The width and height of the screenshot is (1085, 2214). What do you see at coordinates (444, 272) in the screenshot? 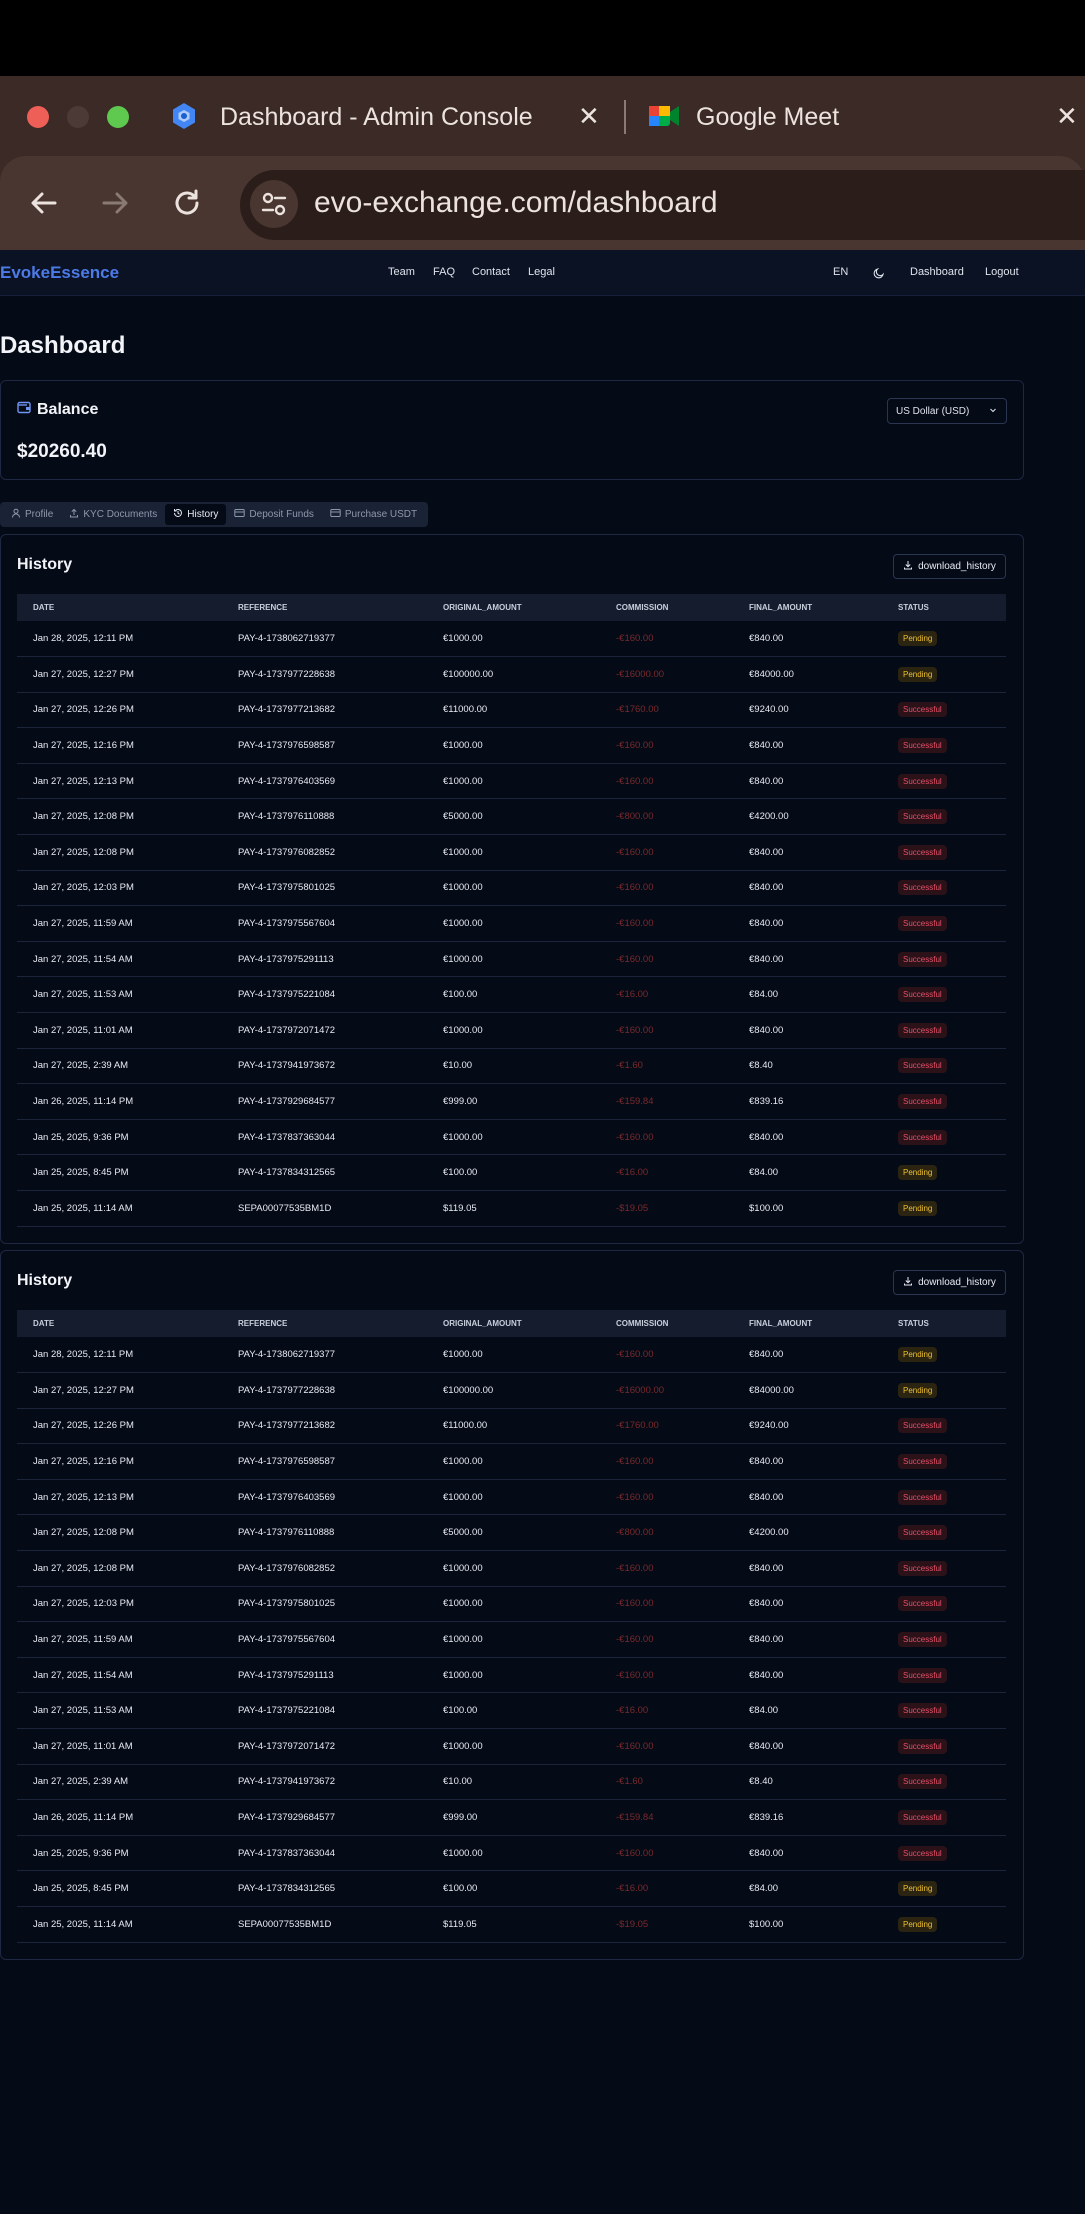
I see `nav-link-faq: FAQ` at bounding box center [444, 272].